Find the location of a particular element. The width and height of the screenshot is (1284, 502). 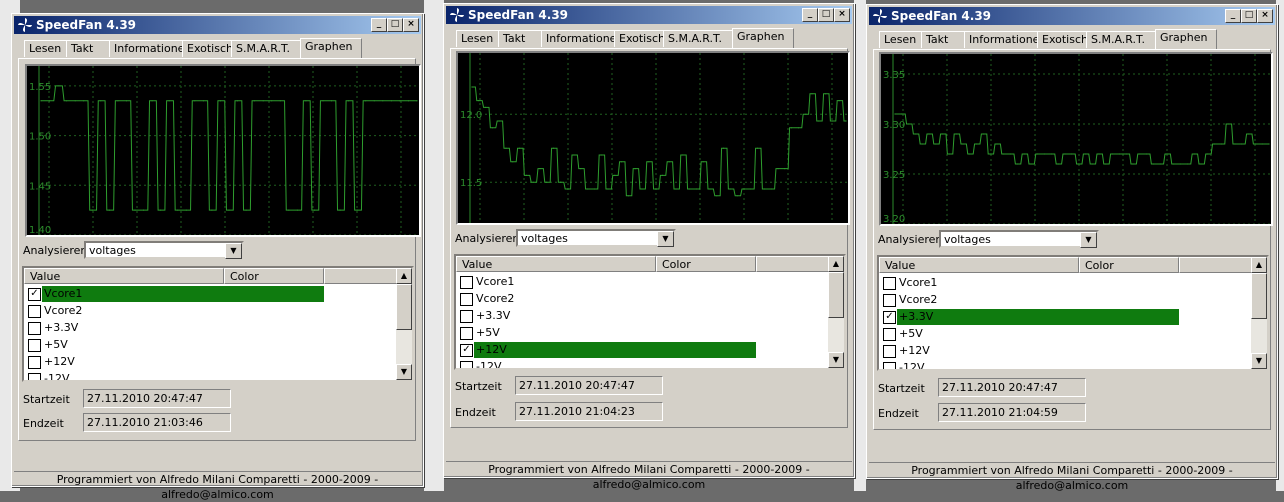

list-item: ✓ Vcore1 is located at coordinates (211, 294).